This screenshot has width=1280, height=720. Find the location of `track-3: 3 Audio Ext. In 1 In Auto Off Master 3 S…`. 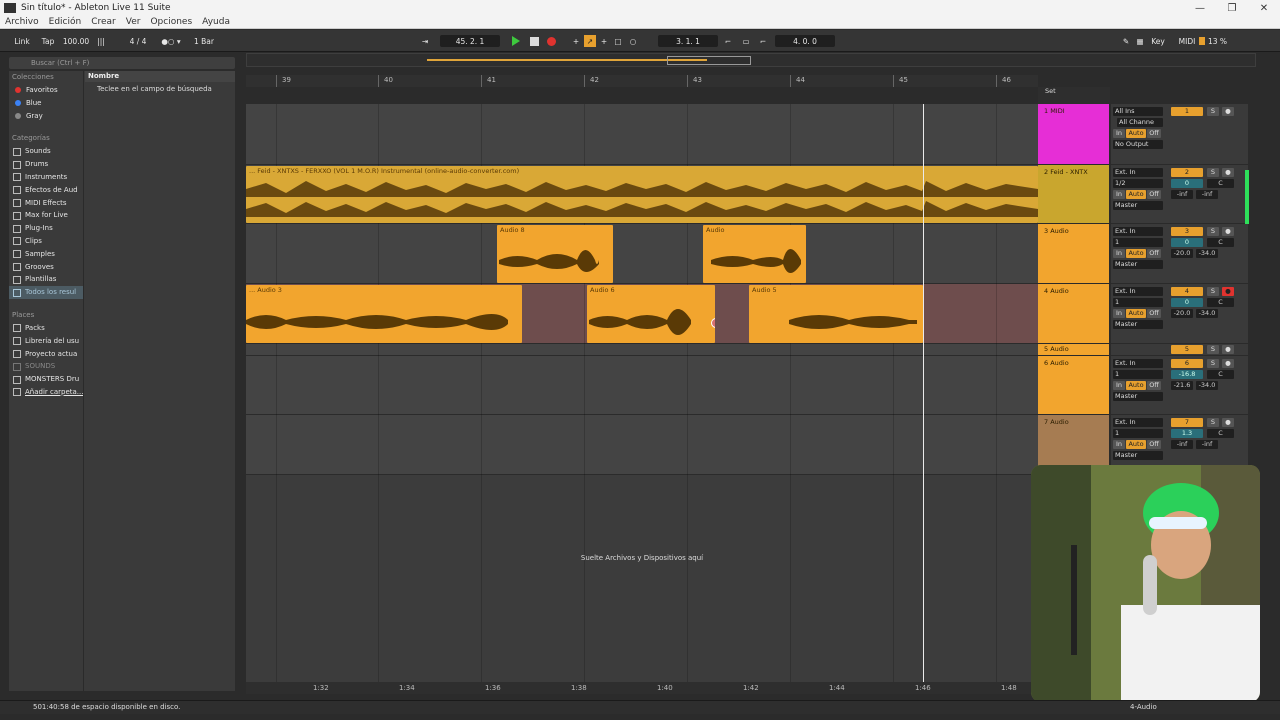

track-3: 3 Audio Ext. In 1 In Auto Off Master 3 S… is located at coordinates (1143, 254).